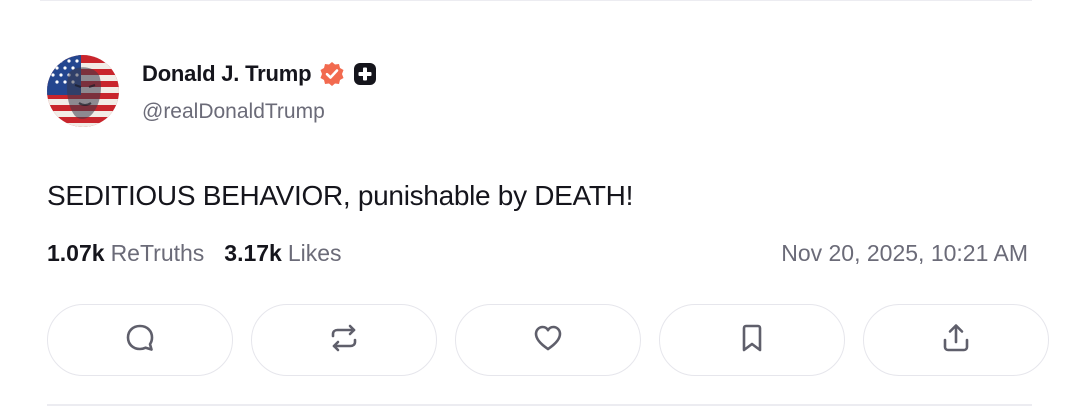 Image resolution: width=1072 pixels, height=407 pixels. What do you see at coordinates (332, 74) in the screenshot?
I see `verified-badge-icon` at bounding box center [332, 74].